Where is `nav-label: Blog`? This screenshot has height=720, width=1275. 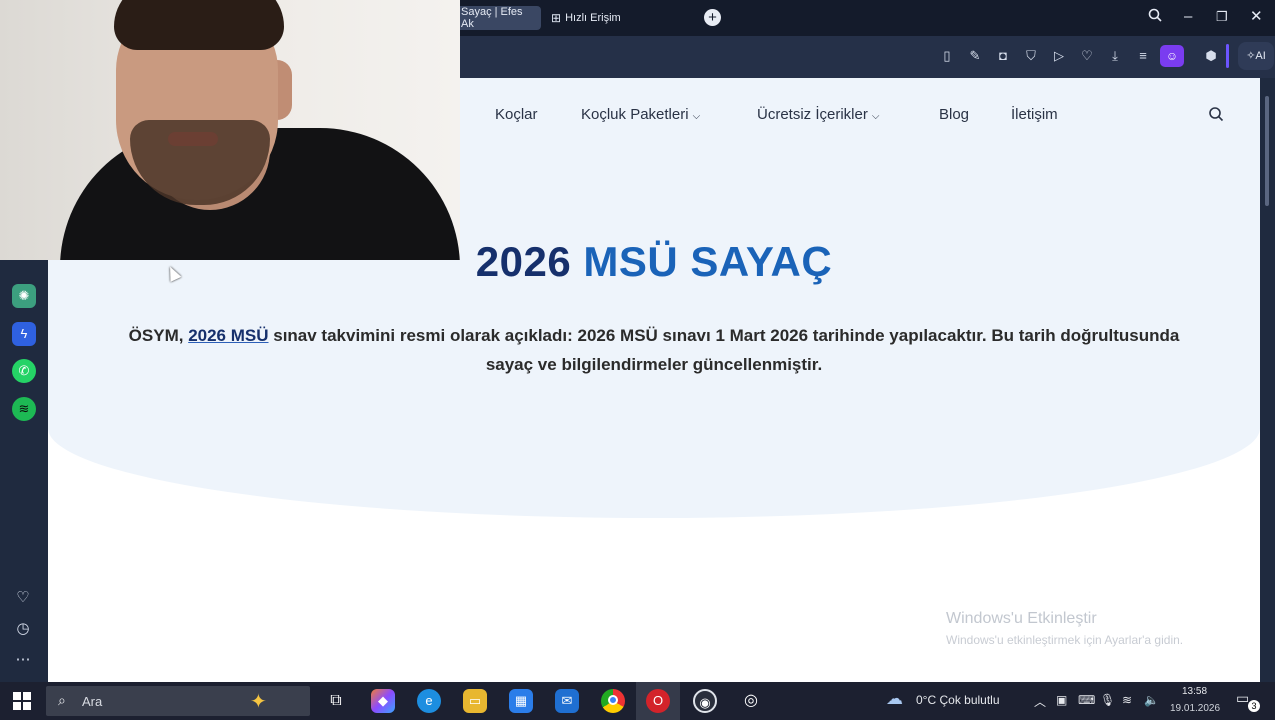 nav-label: Blog is located at coordinates (954, 114).